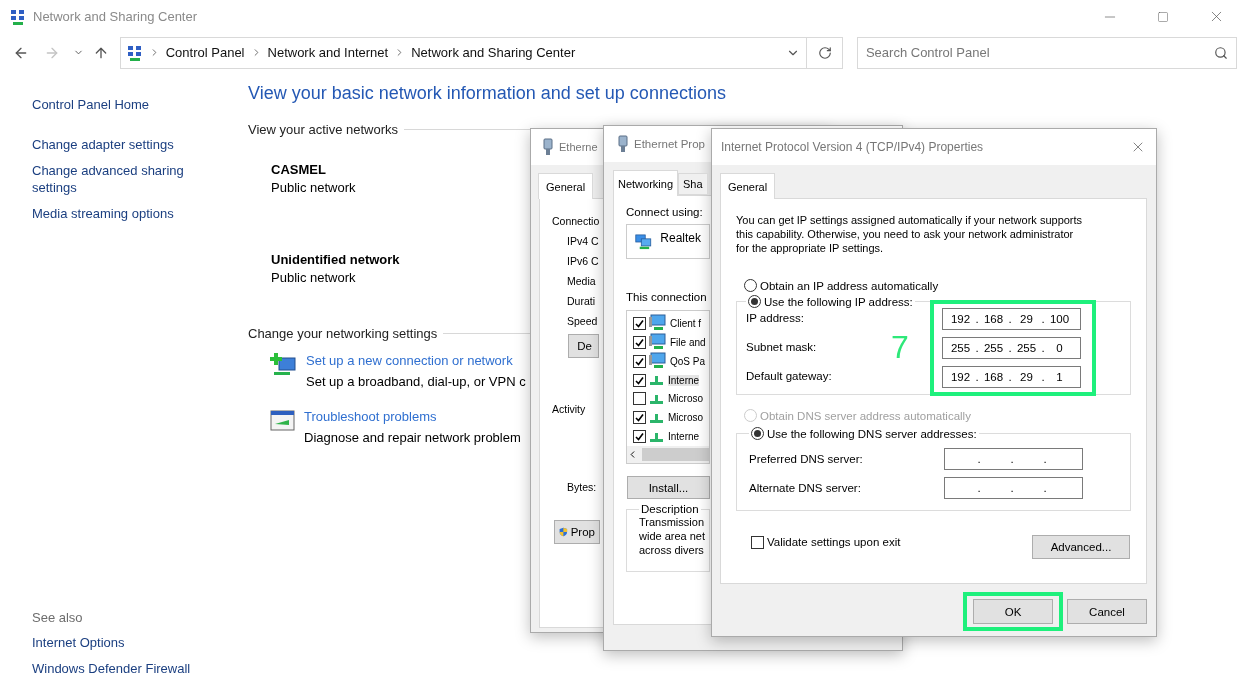 The width and height of the screenshot is (1239, 686). What do you see at coordinates (578, 147) in the screenshot?
I see `window-title: Etherne` at bounding box center [578, 147].